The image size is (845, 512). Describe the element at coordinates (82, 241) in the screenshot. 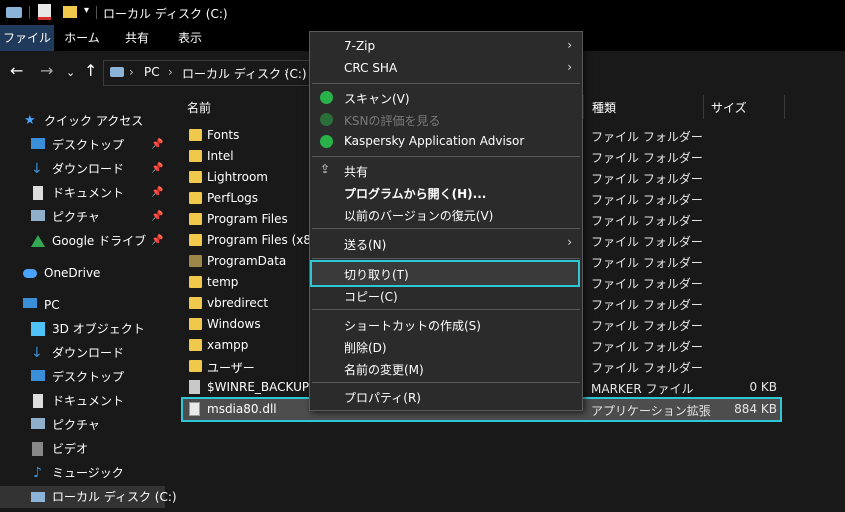

I see `nav-google-drive: Google ドライブ 📌` at that location.